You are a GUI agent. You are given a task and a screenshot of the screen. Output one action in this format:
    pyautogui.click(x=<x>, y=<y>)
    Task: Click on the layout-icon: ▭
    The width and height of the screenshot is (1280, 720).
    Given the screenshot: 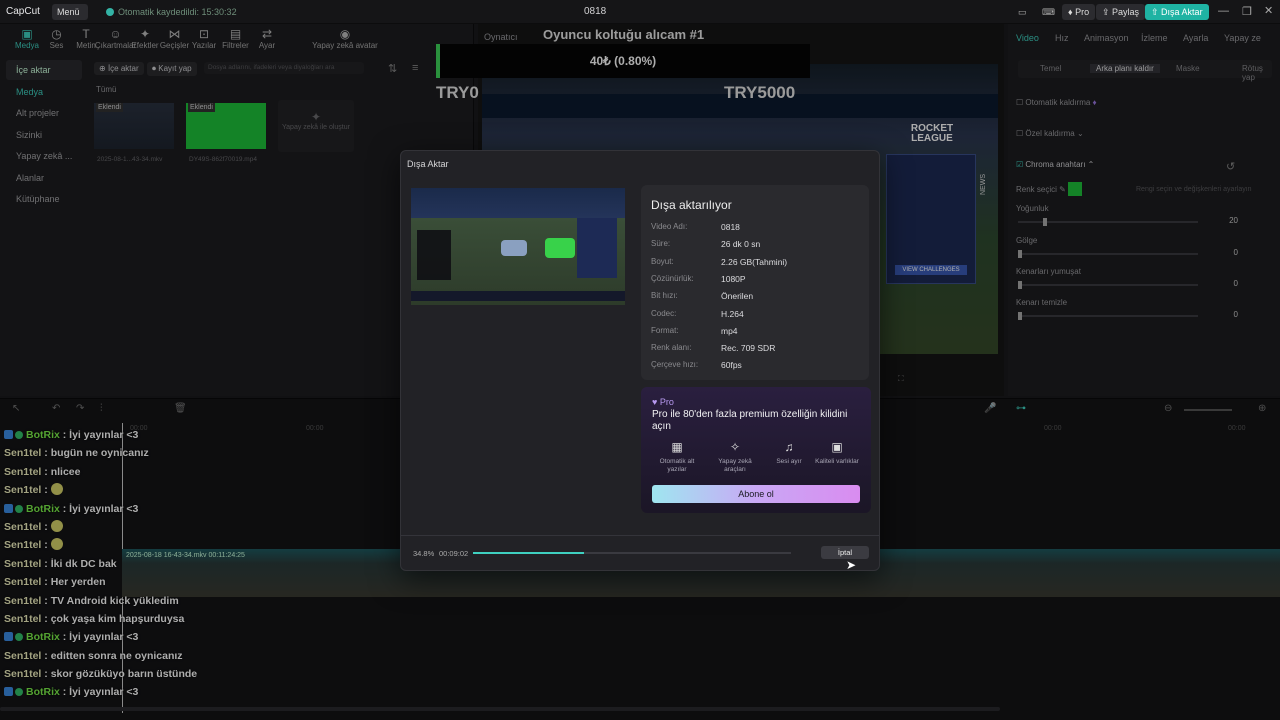 What is the action you would take?
    pyautogui.click(x=1022, y=12)
    